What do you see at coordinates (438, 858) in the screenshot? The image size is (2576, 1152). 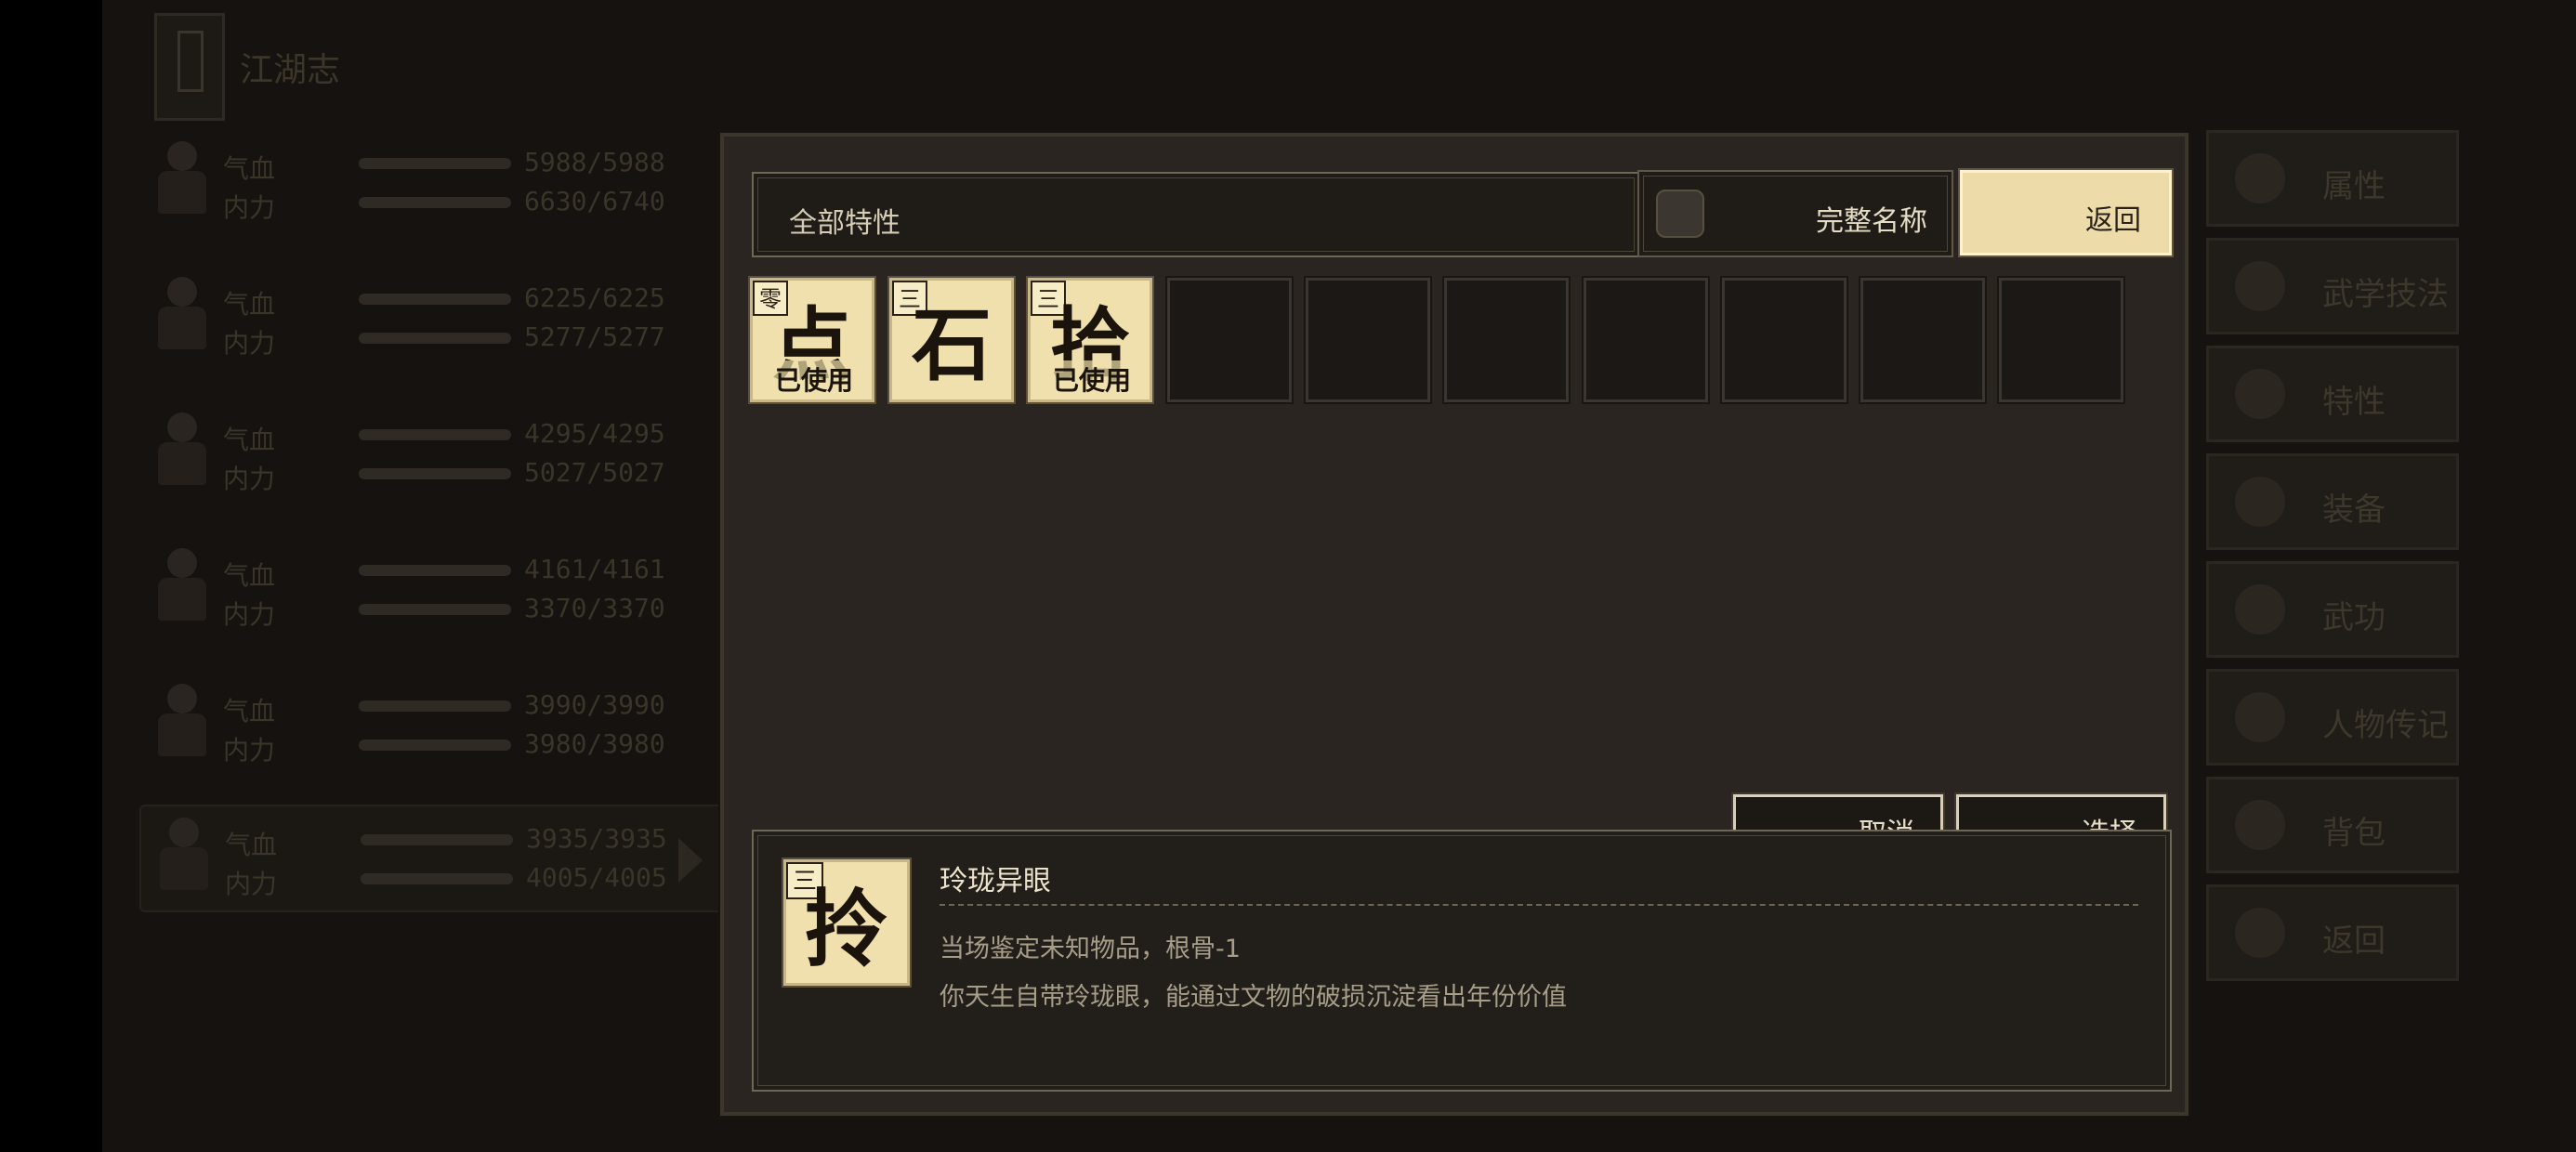 I see `party-member-row-selected: 气血 3935/3935 内力 4005/4005` at bounding box center [438, 858].